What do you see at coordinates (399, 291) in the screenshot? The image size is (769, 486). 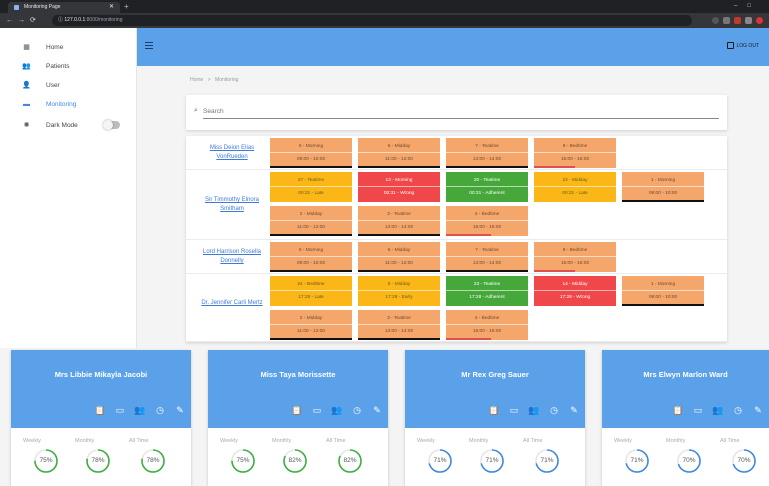 I see `schedule-slot: 5 - Midday 17:28 - Early` at bounding box center [399, 291].